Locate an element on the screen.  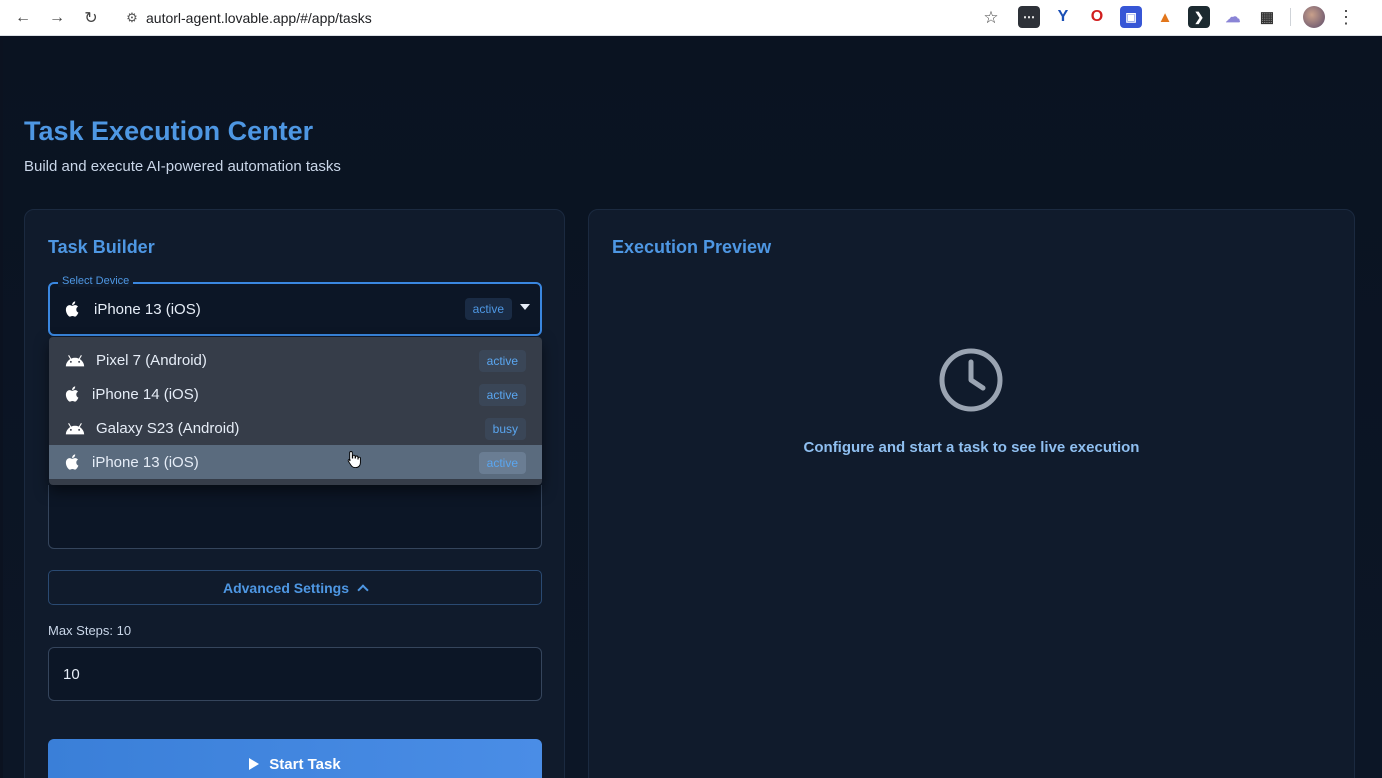
device-select-legend: Select Device is located at coordinates (96, 281).